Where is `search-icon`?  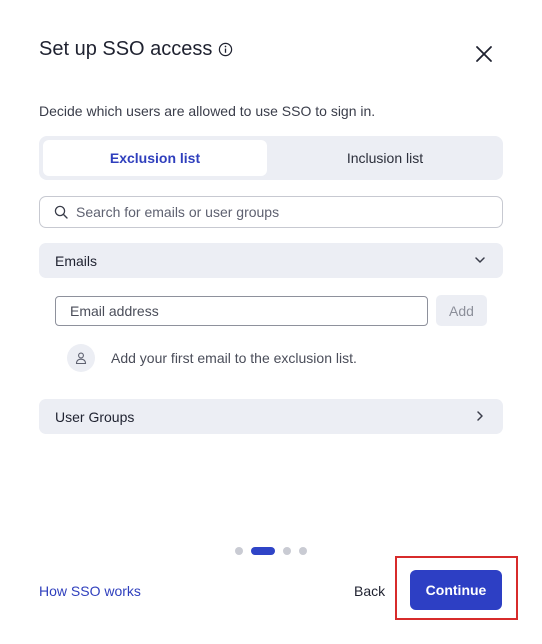 search-icon is located at coordinates (61, 212).